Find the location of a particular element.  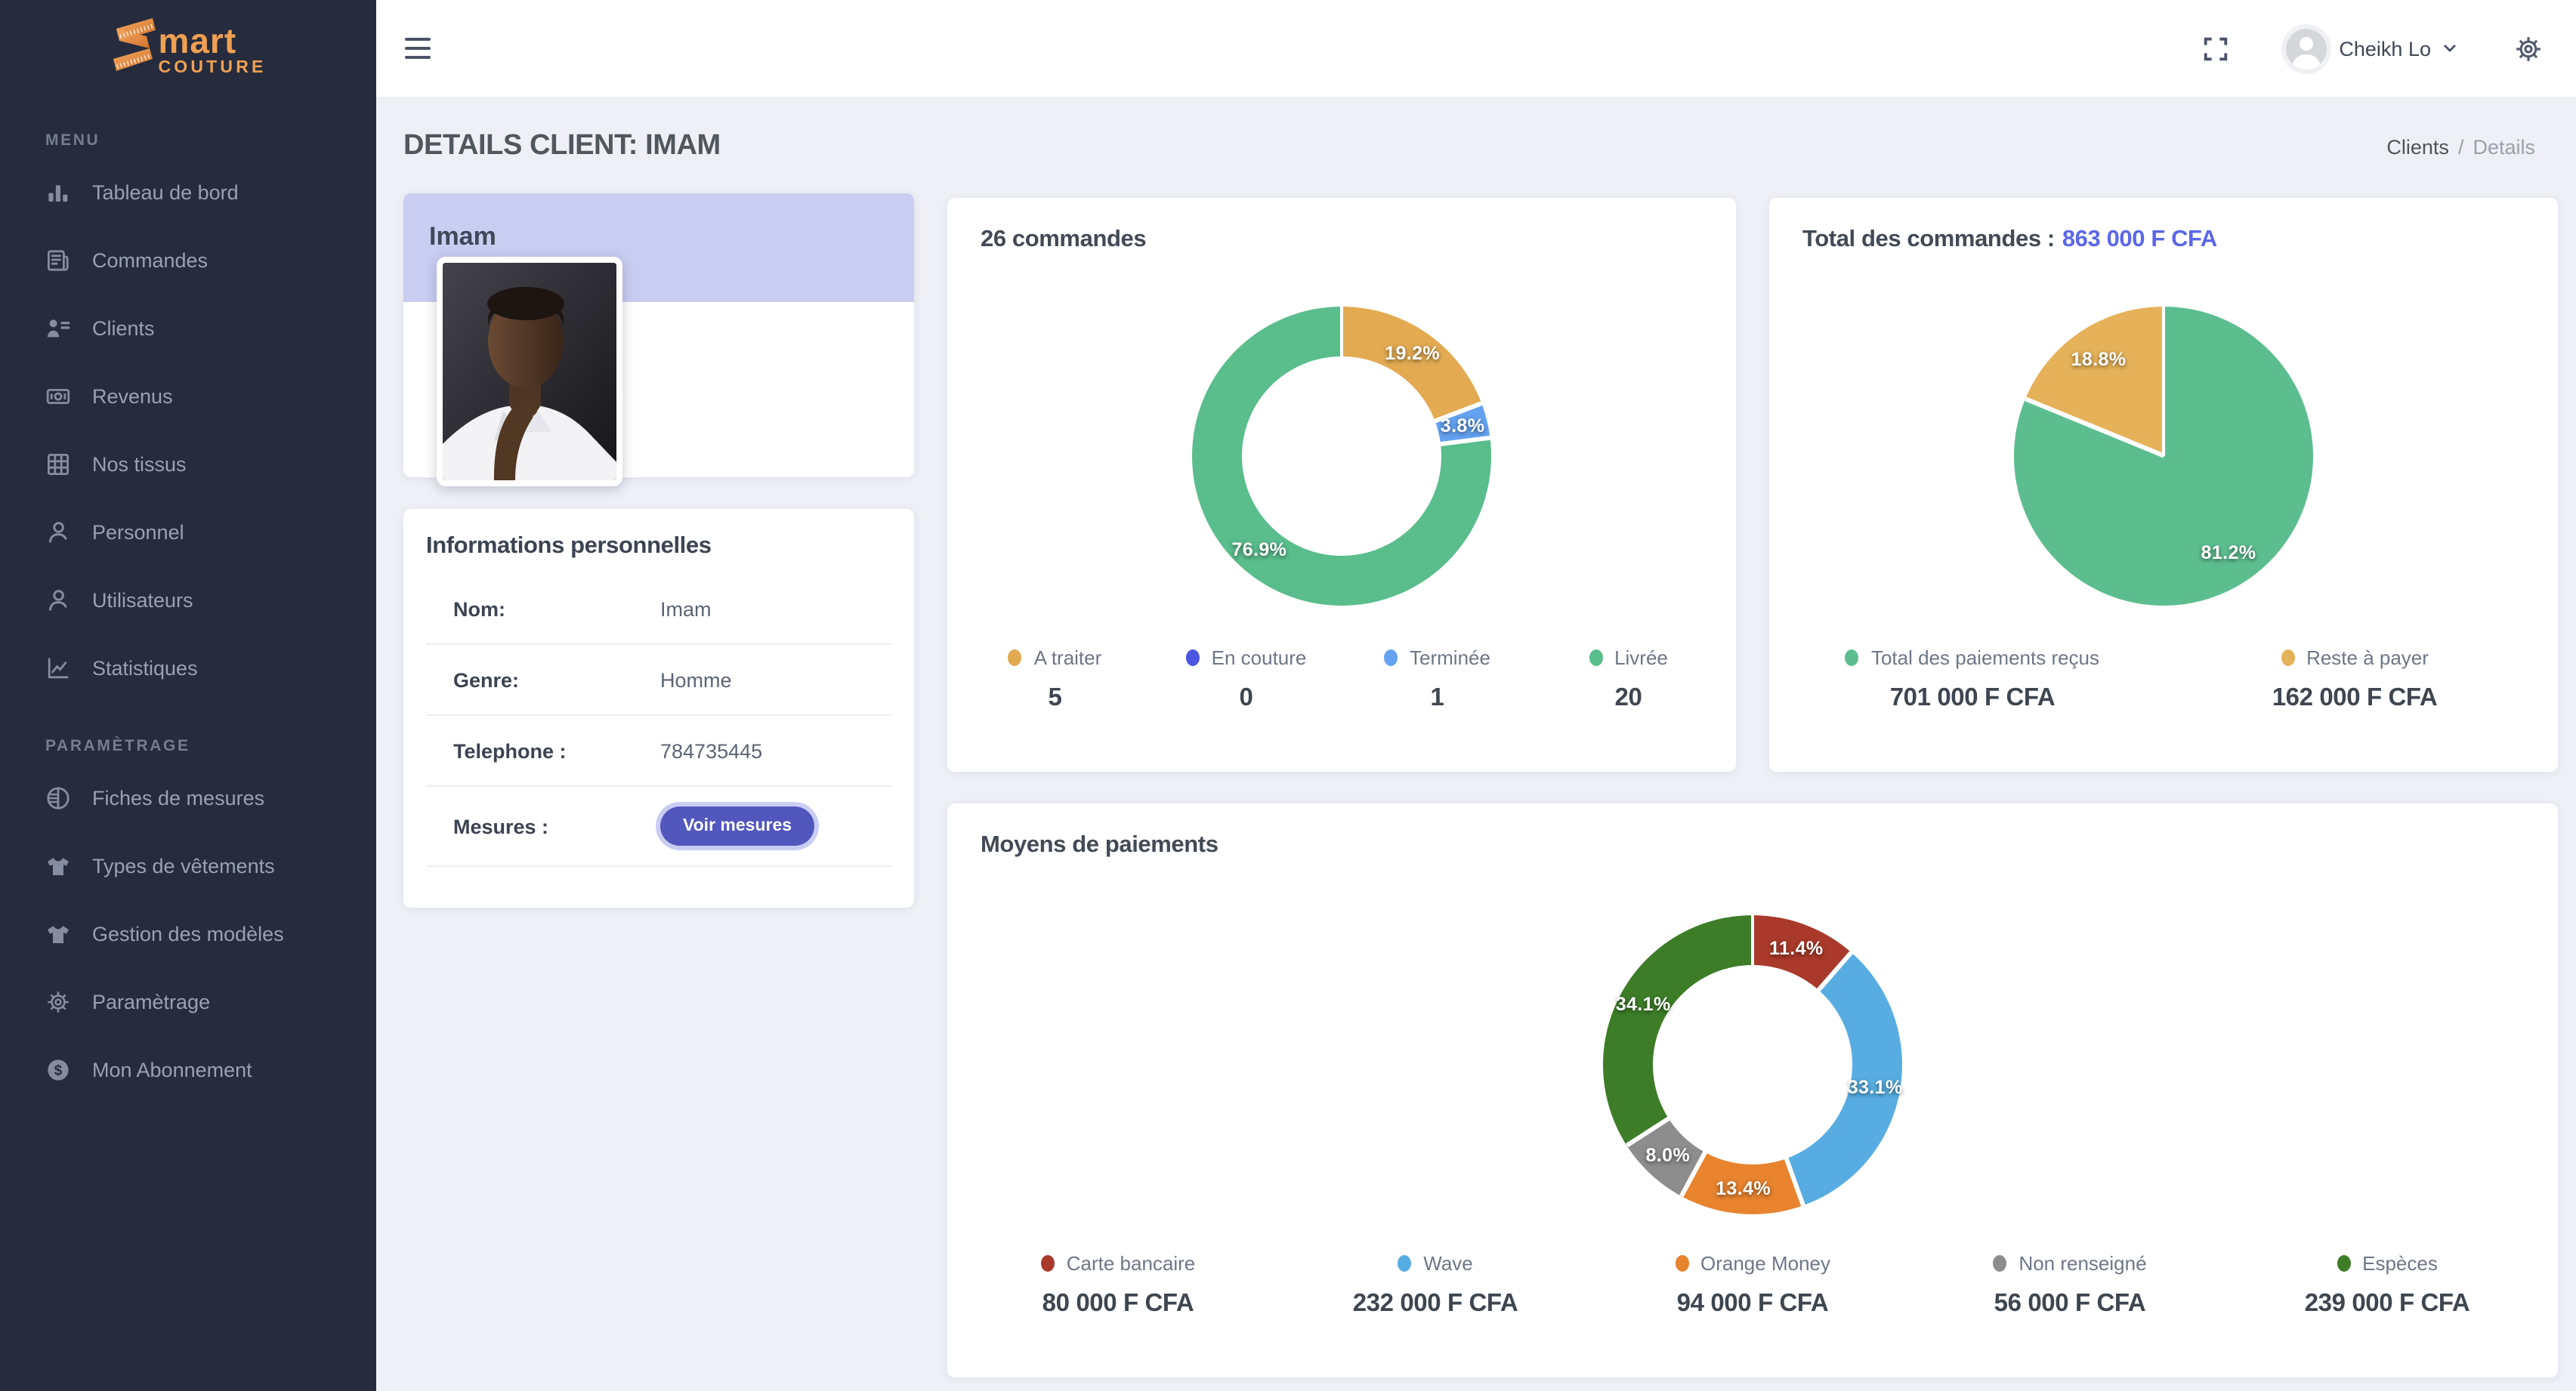

sidebar-item-personnel: Personnel is located at coordinates (188, 532).